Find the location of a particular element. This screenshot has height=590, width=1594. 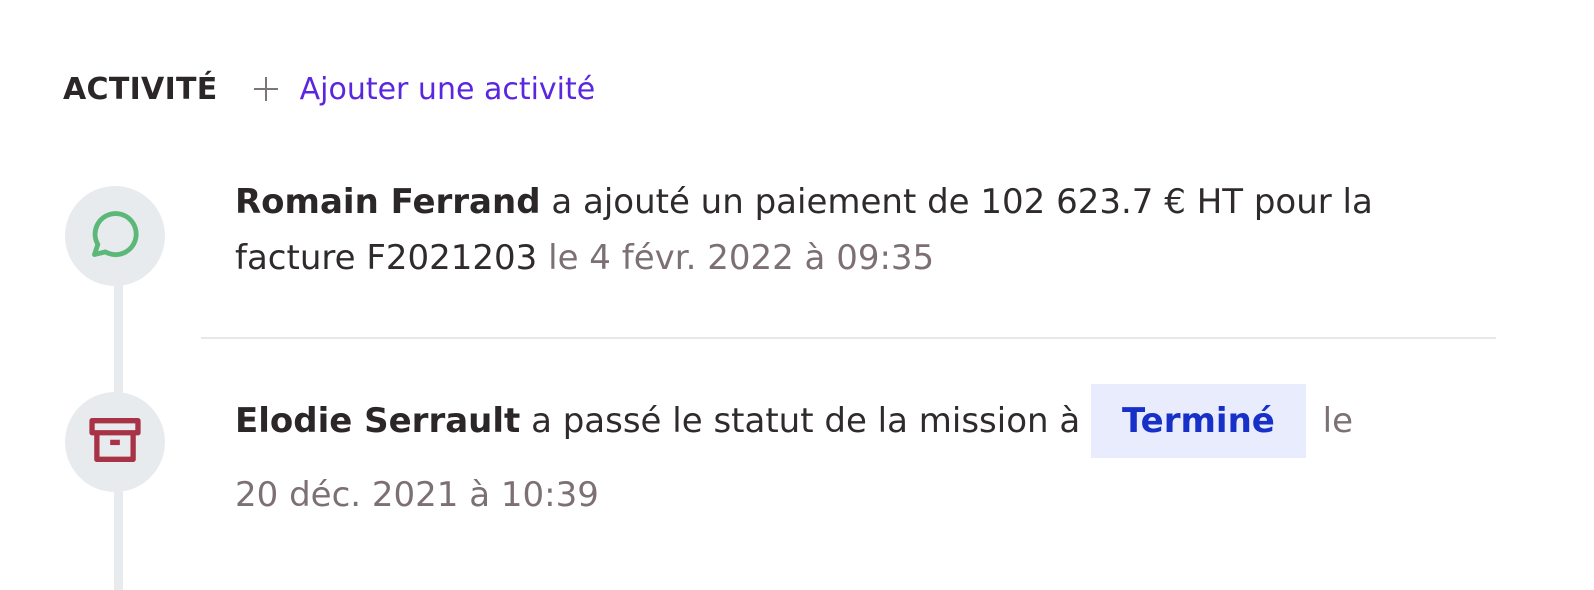

entry-date: le 4 févr. 2022 à 09:35 is located at coordinates (741, 258).